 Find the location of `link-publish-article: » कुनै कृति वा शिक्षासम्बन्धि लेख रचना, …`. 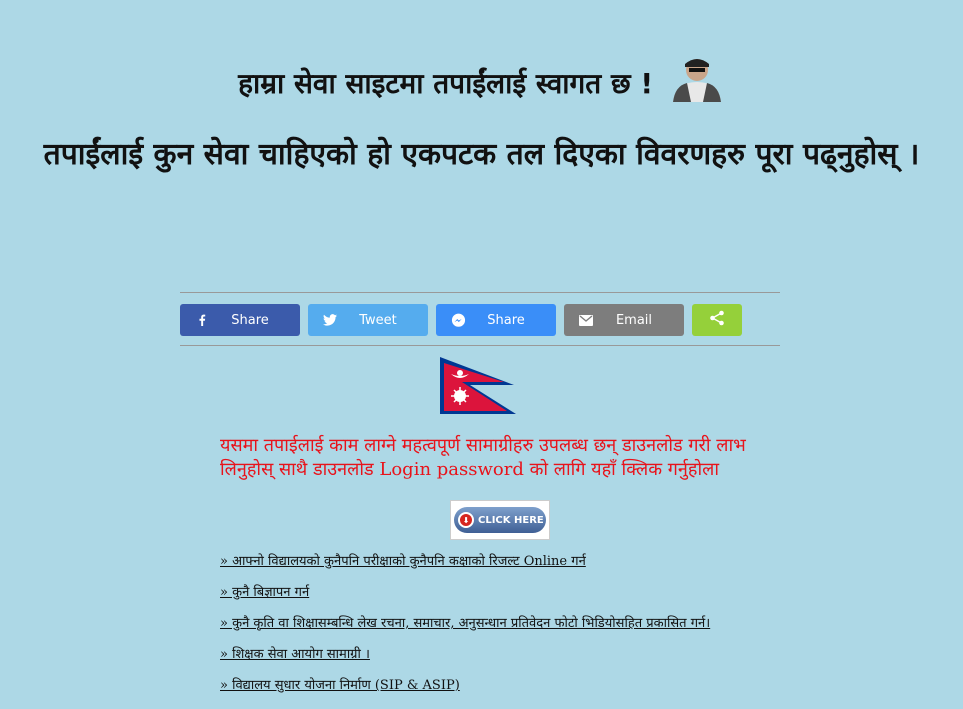

link-publish-article: » कुनै कृति वा शिक्षासम्बन्धि लेख रचना, … is located at coordinates (465, 629).